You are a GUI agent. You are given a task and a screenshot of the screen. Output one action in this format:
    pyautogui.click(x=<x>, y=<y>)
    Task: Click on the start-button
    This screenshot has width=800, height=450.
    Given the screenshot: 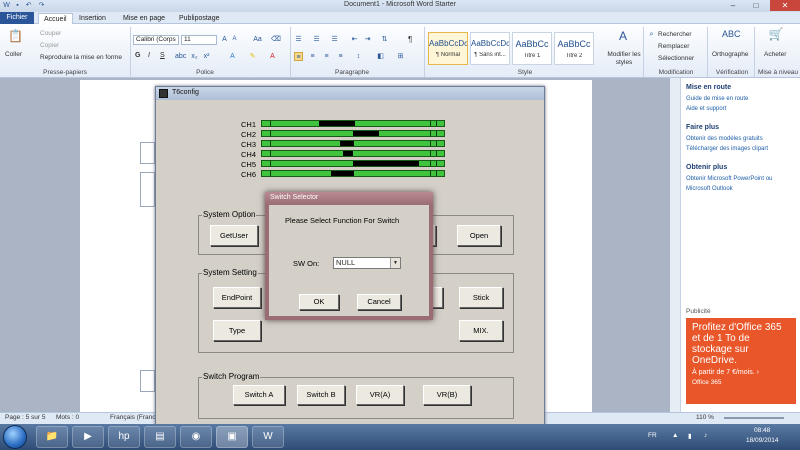 What is the action you would take?
    pyautogui.click(x=15, y=437)
    